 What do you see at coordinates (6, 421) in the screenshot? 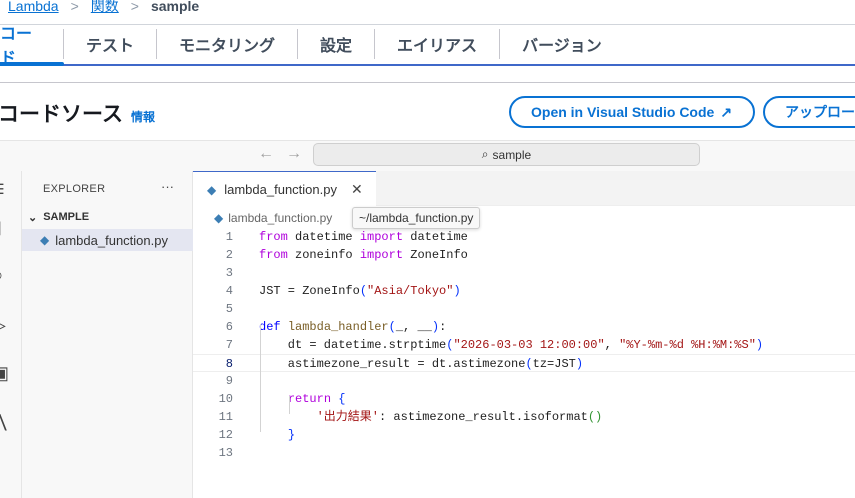
I see `aws-icon: ⋀` at bounding box center [6, 421].